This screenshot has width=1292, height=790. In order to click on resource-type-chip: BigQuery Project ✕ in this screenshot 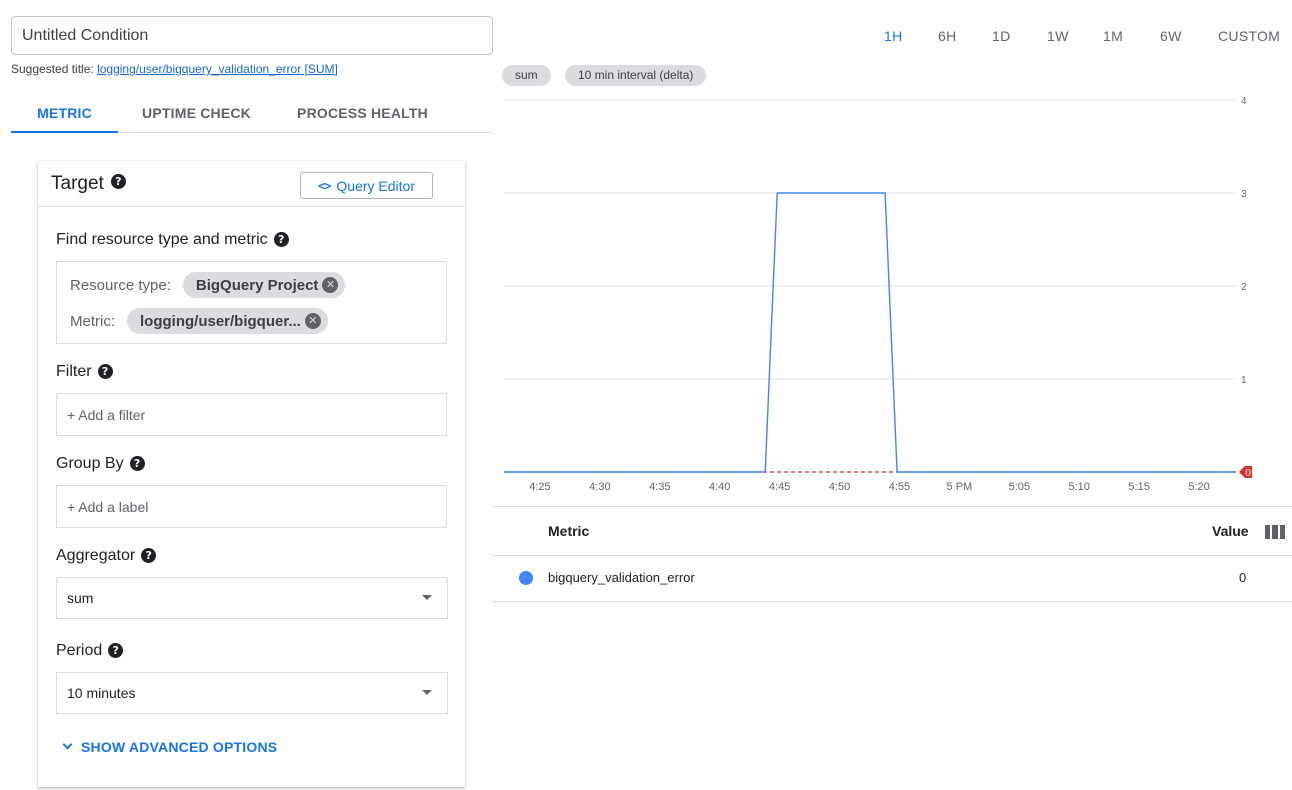, I will do `click(264, 285)`.